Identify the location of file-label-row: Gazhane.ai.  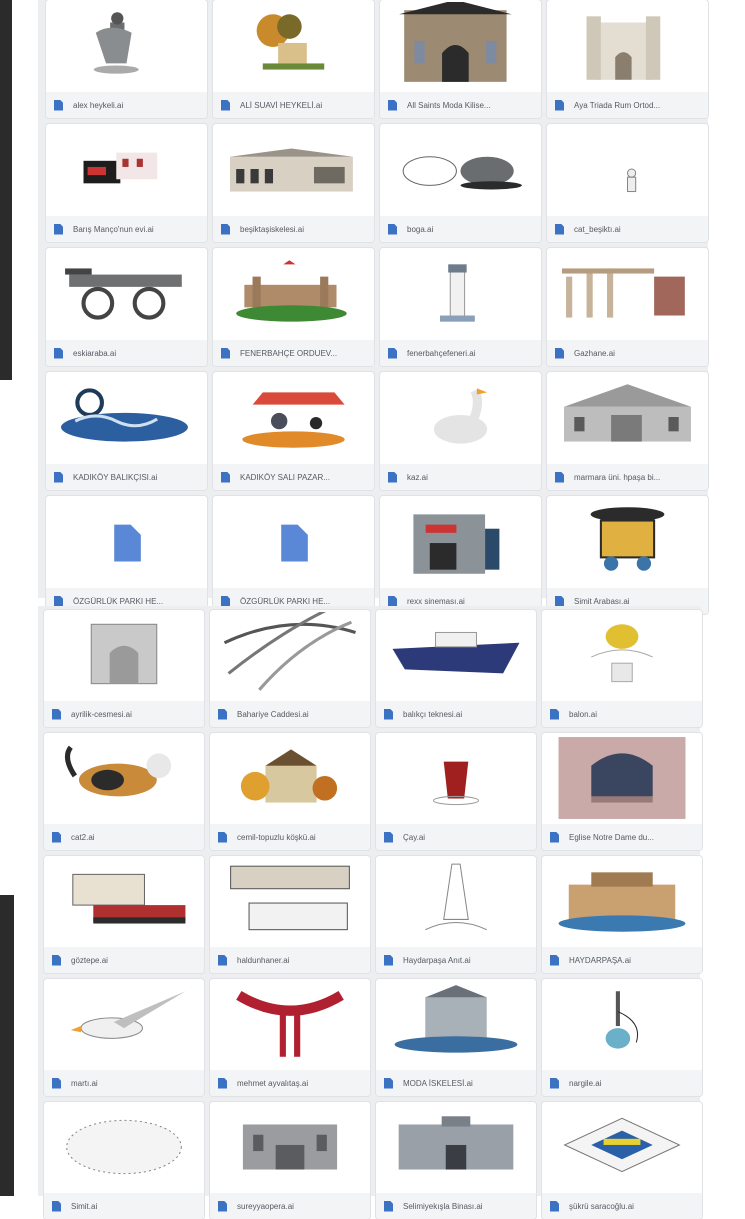
(627, 353).